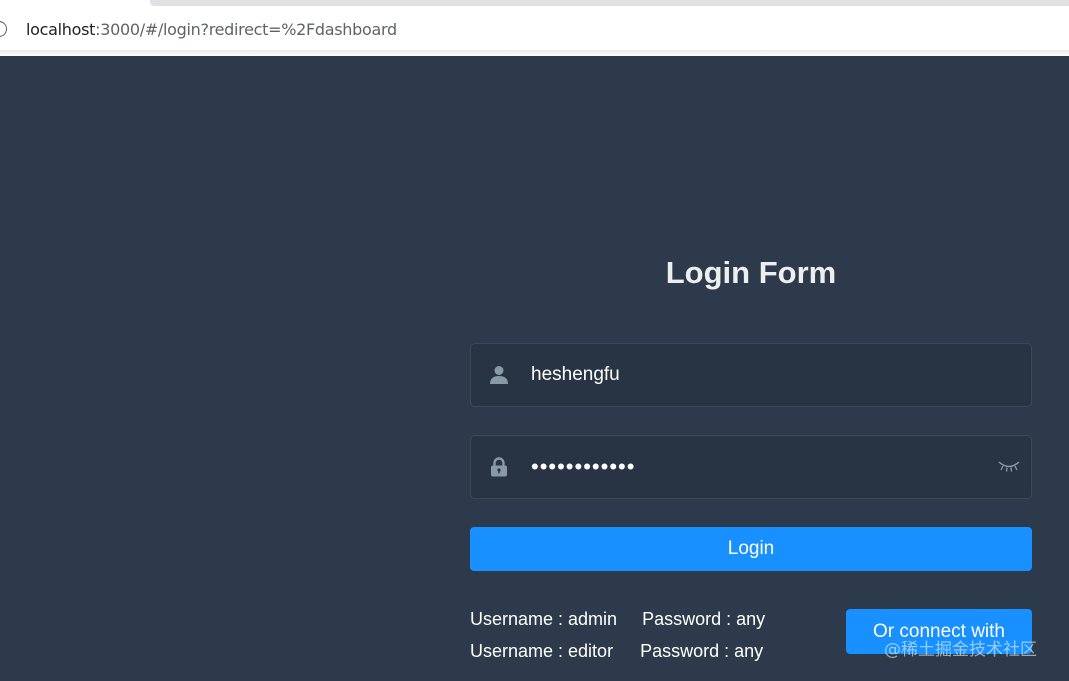  Describe the element at coordinates (61, 29) in the screenshot. I see `url-host: localhost` at that location.